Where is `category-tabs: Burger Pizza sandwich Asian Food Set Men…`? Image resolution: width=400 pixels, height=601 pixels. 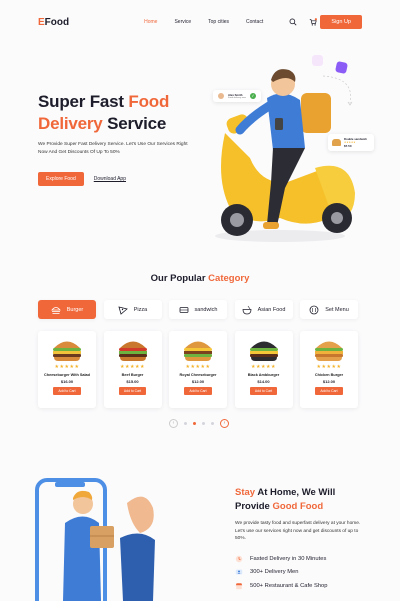
category-tabs: Burger Pizza sandwich Asian Food Set Men… is located at coordinates (198, 309).